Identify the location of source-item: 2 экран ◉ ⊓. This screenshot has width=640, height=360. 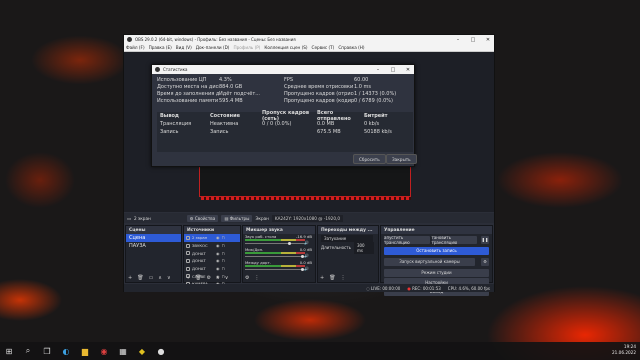
(212, 238).